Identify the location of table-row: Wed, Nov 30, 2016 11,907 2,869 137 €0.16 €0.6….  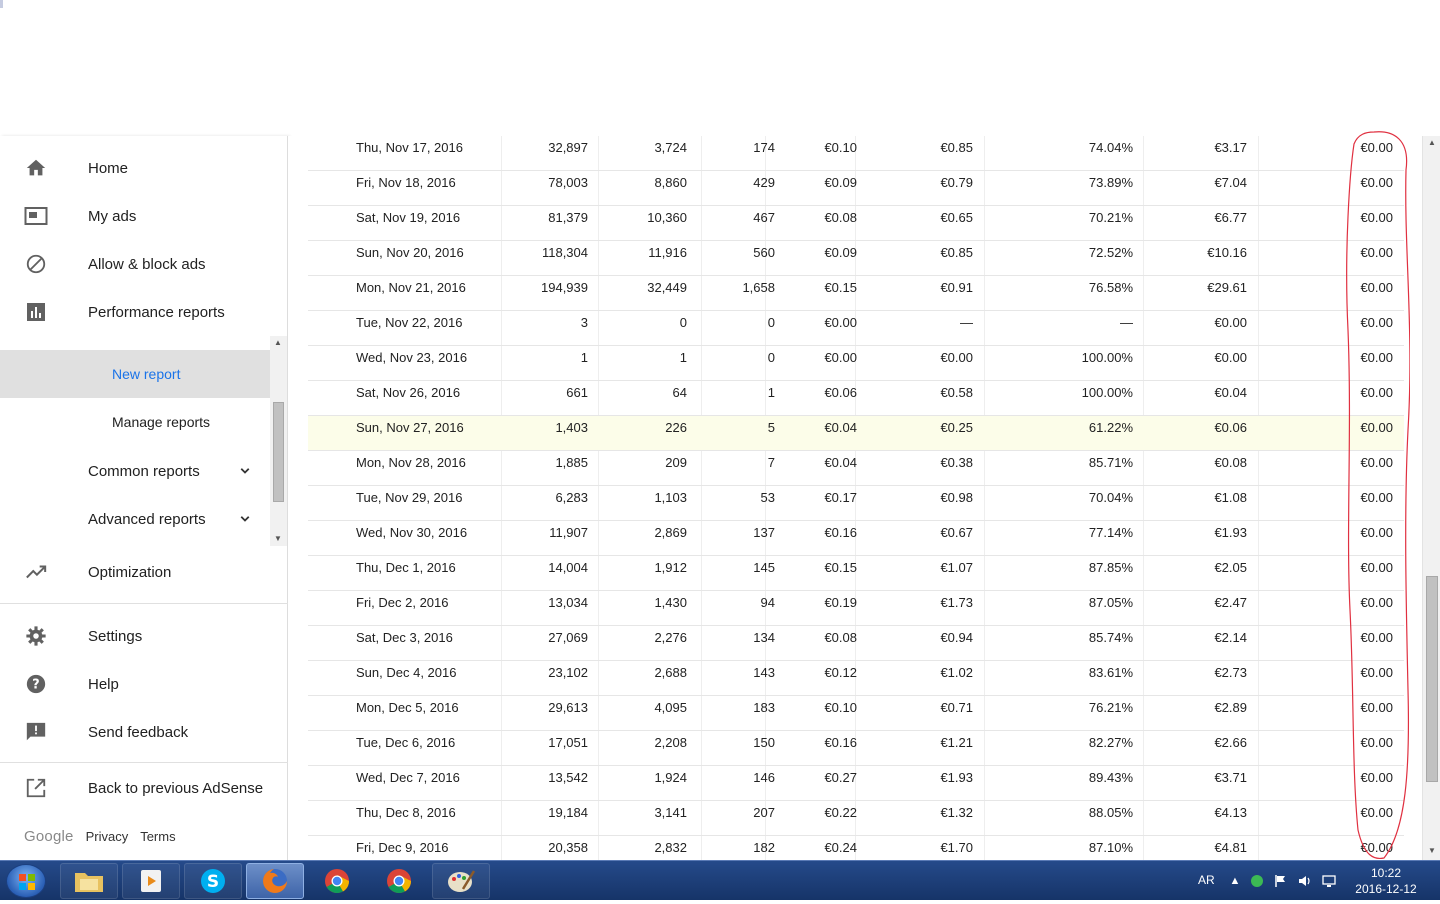
(856, 538).